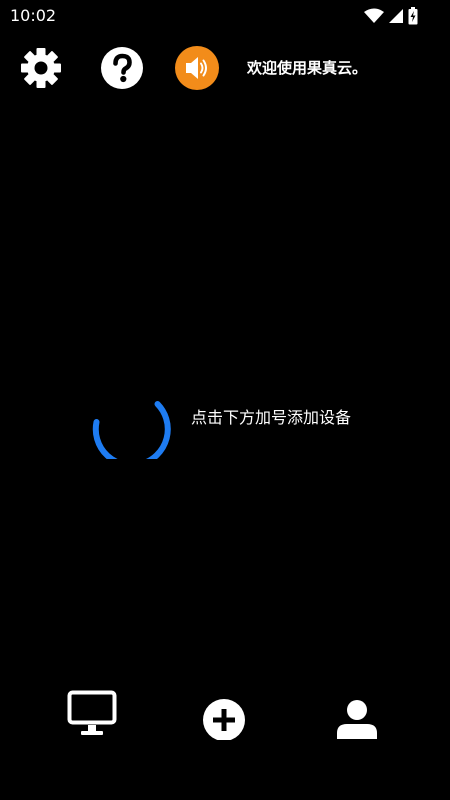  Describe the element at coordinates (396, 16) in the screenshot. I see `cell-signal-icon` at that location.